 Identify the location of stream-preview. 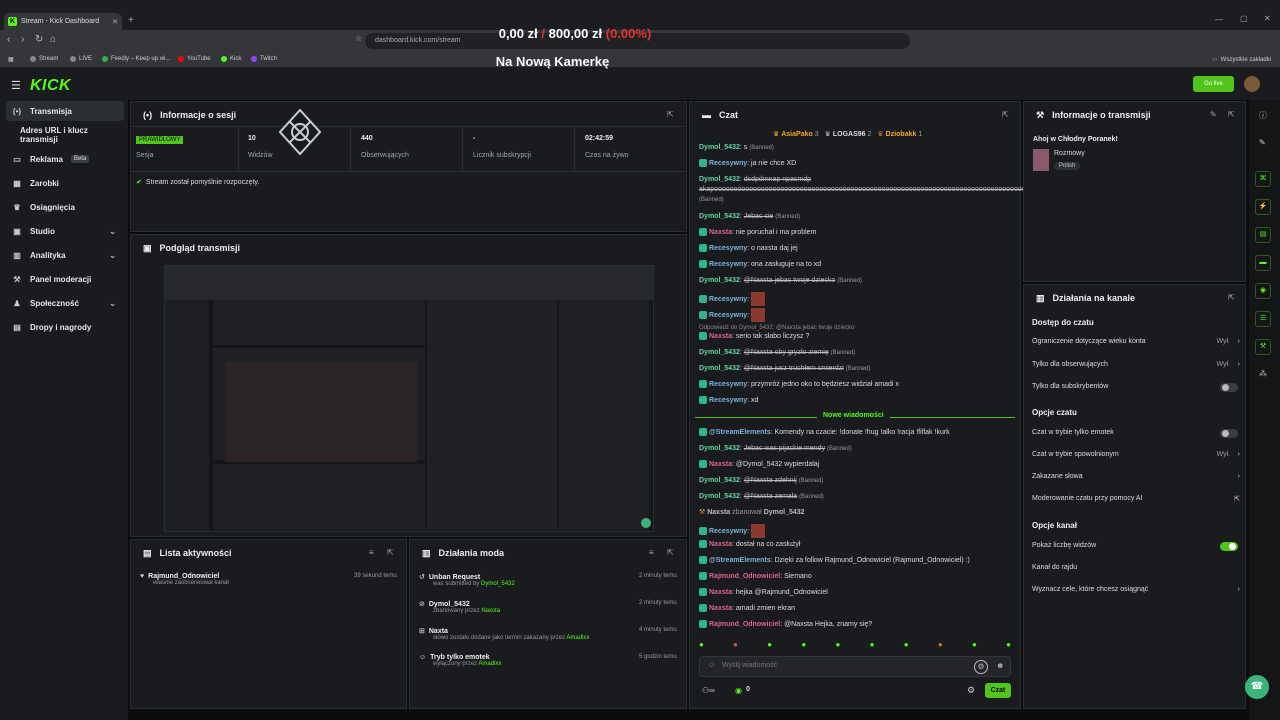
(409, 398).